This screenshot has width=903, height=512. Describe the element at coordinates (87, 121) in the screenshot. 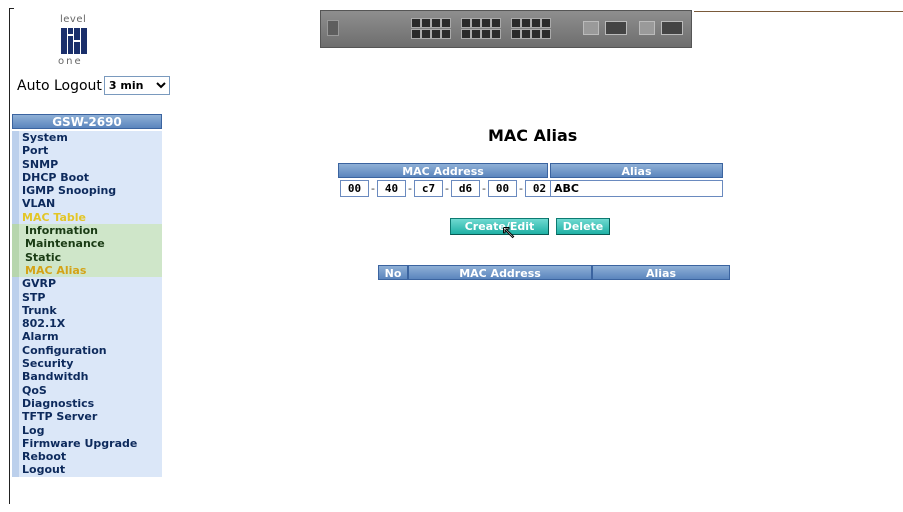

I see `sidebar-device-title: GSW-2690` at that location.